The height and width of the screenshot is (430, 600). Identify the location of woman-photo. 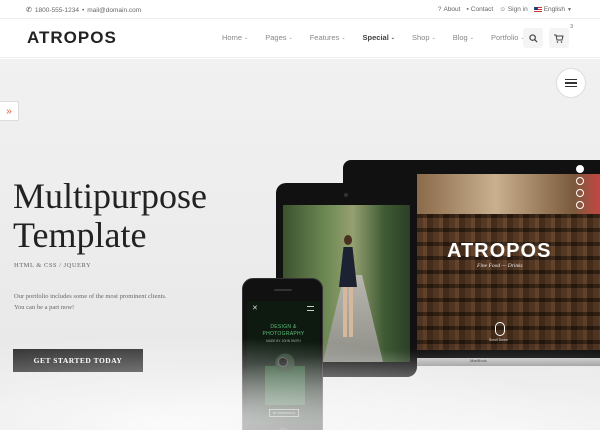
(348, 290).